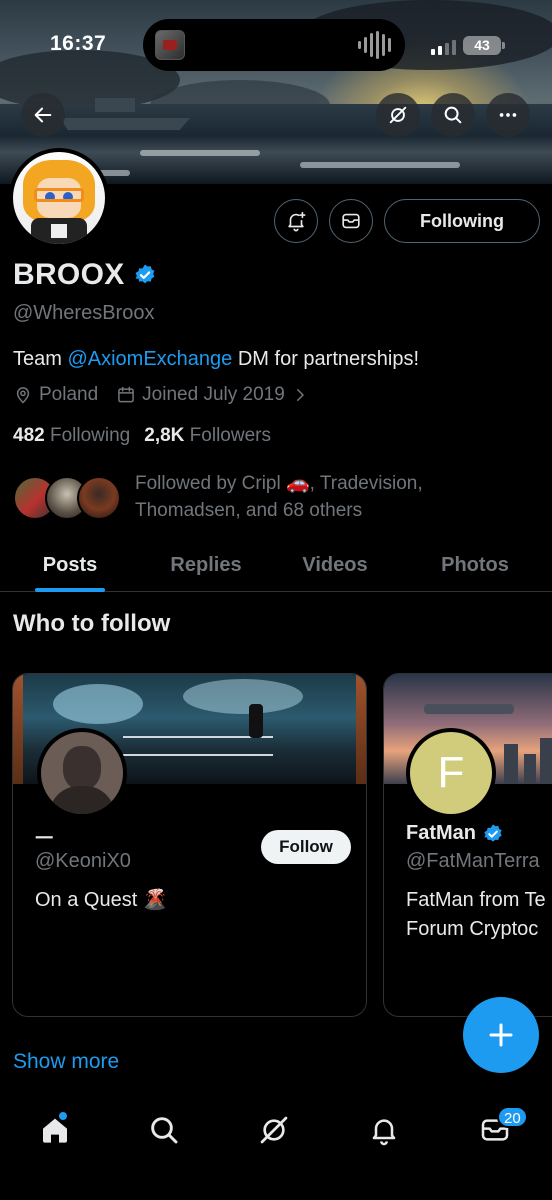 The width and height of the screenshot is (552, 1200). I want to click on home-icon, so click(55, 1130).